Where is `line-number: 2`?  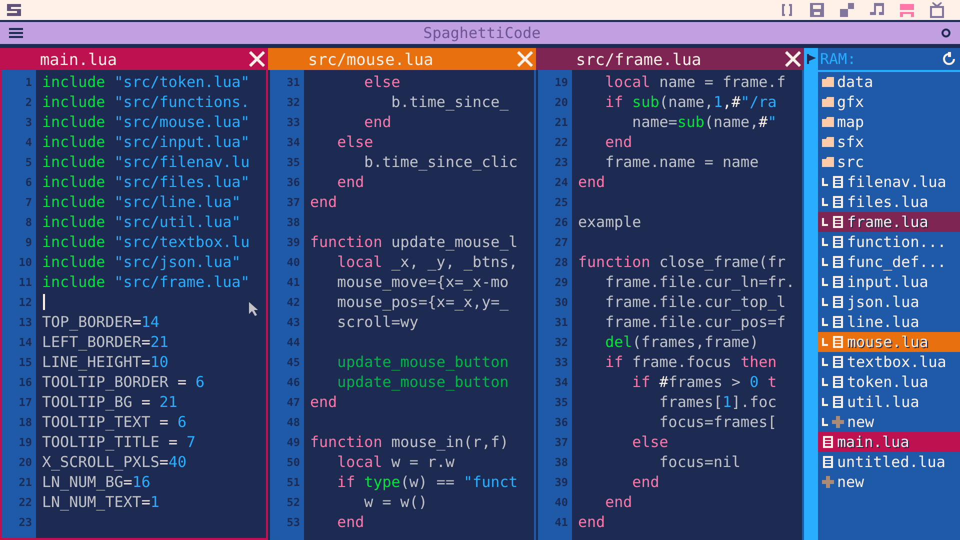
line-number: 2 is located at coordinates (28, 102).